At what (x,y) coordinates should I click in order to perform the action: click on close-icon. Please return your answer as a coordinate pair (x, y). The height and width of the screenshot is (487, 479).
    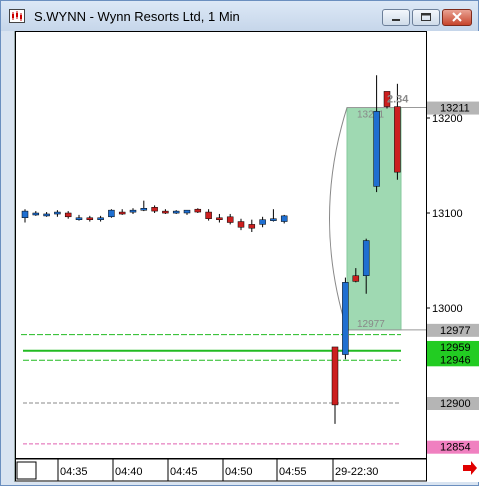
    Looking at the image, I should click on (457, 17).